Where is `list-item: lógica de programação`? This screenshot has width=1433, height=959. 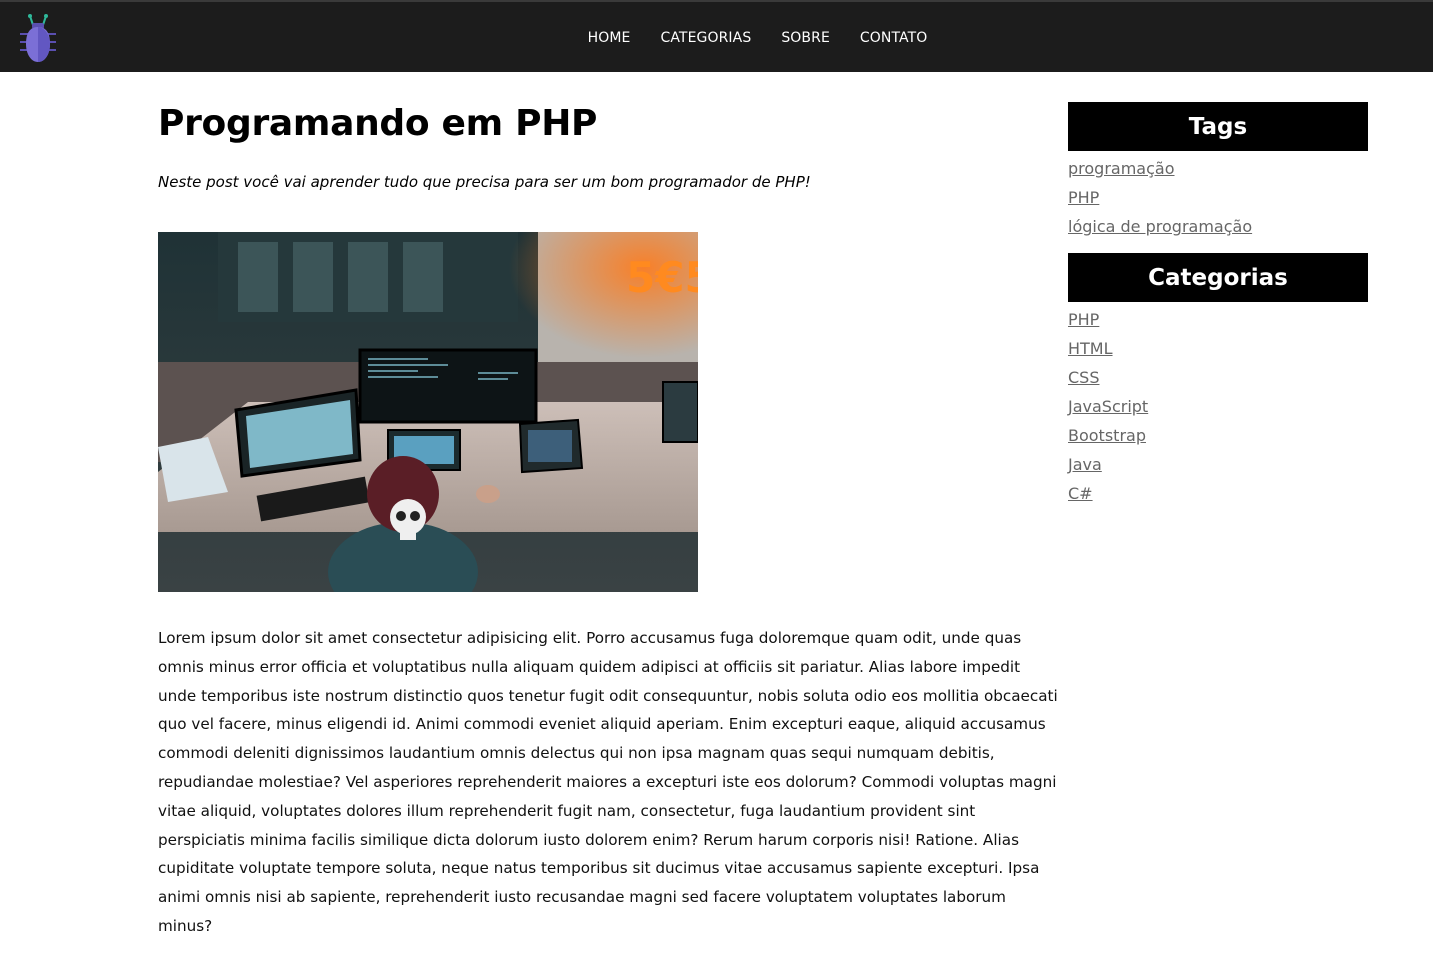
list-item: lógica de programação is located at coordinates (1218, 230).